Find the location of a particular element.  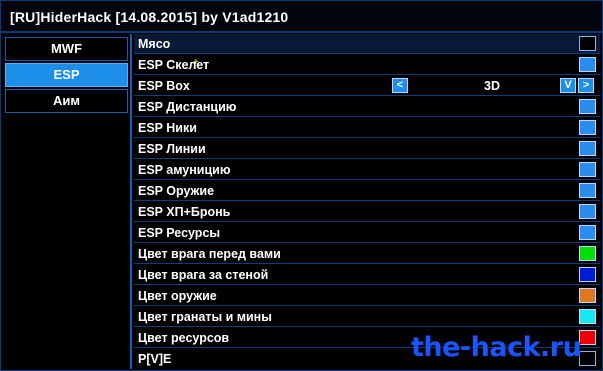

setting-row-weapon-color: Цвет оружие is located at coordinates (367, 296).